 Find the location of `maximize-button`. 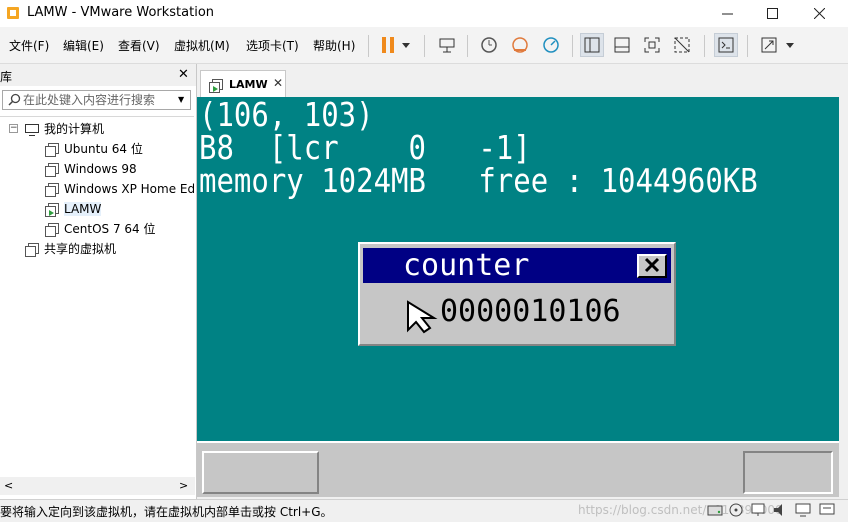

maximize-button is located at coordinates (772, 13).